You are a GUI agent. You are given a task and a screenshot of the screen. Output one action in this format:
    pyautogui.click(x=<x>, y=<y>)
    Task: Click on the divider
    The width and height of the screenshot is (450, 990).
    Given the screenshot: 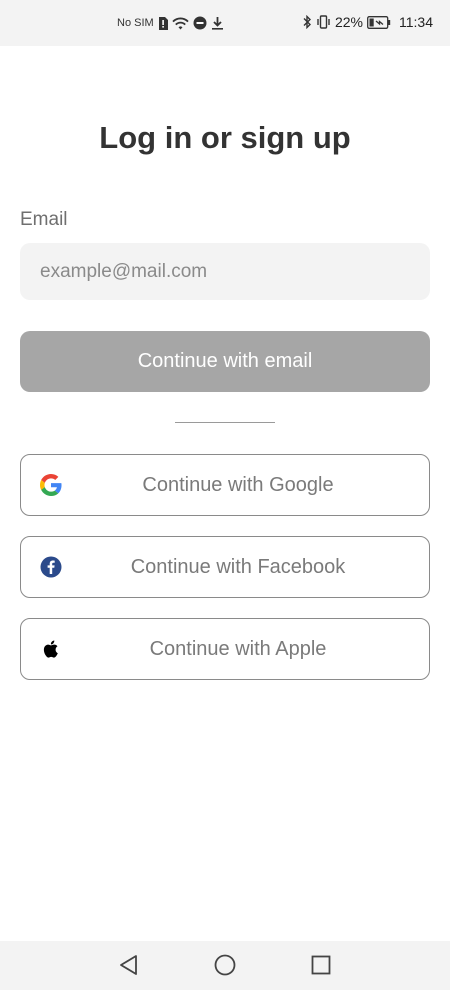 What is the action you would take?
    pyautogui.click(x=225, y=422)
    